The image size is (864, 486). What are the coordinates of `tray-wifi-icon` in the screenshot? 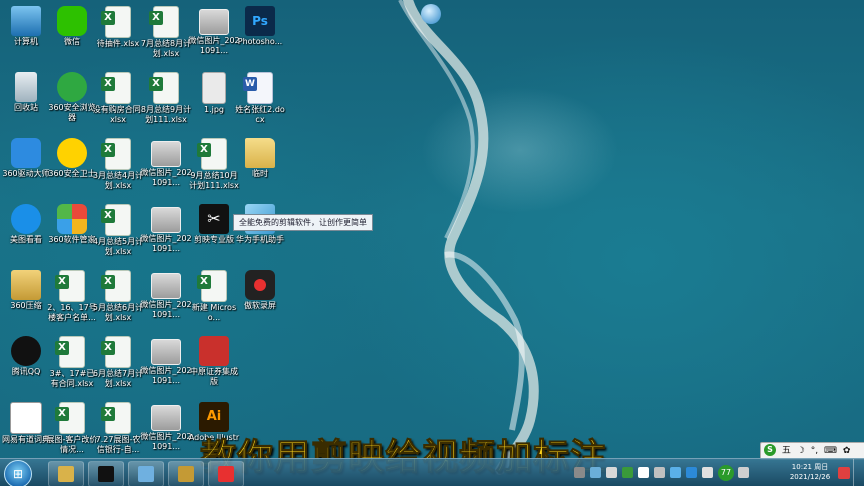 It's located at (675, 472).